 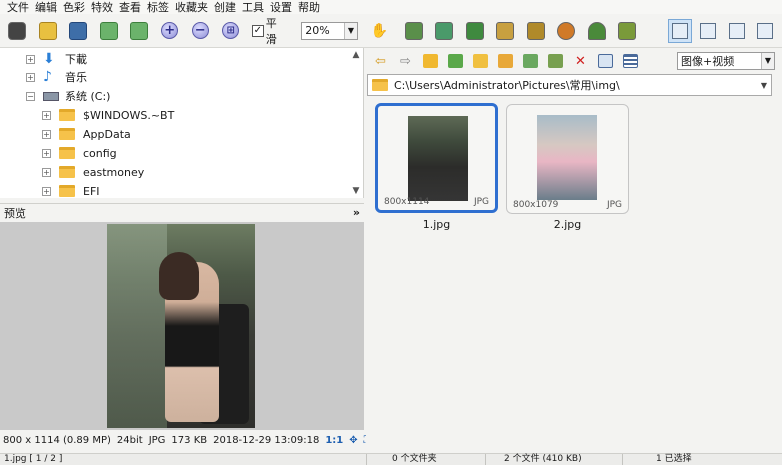 I want to click on thumbnail-view-button, so click(x=605, y=61).